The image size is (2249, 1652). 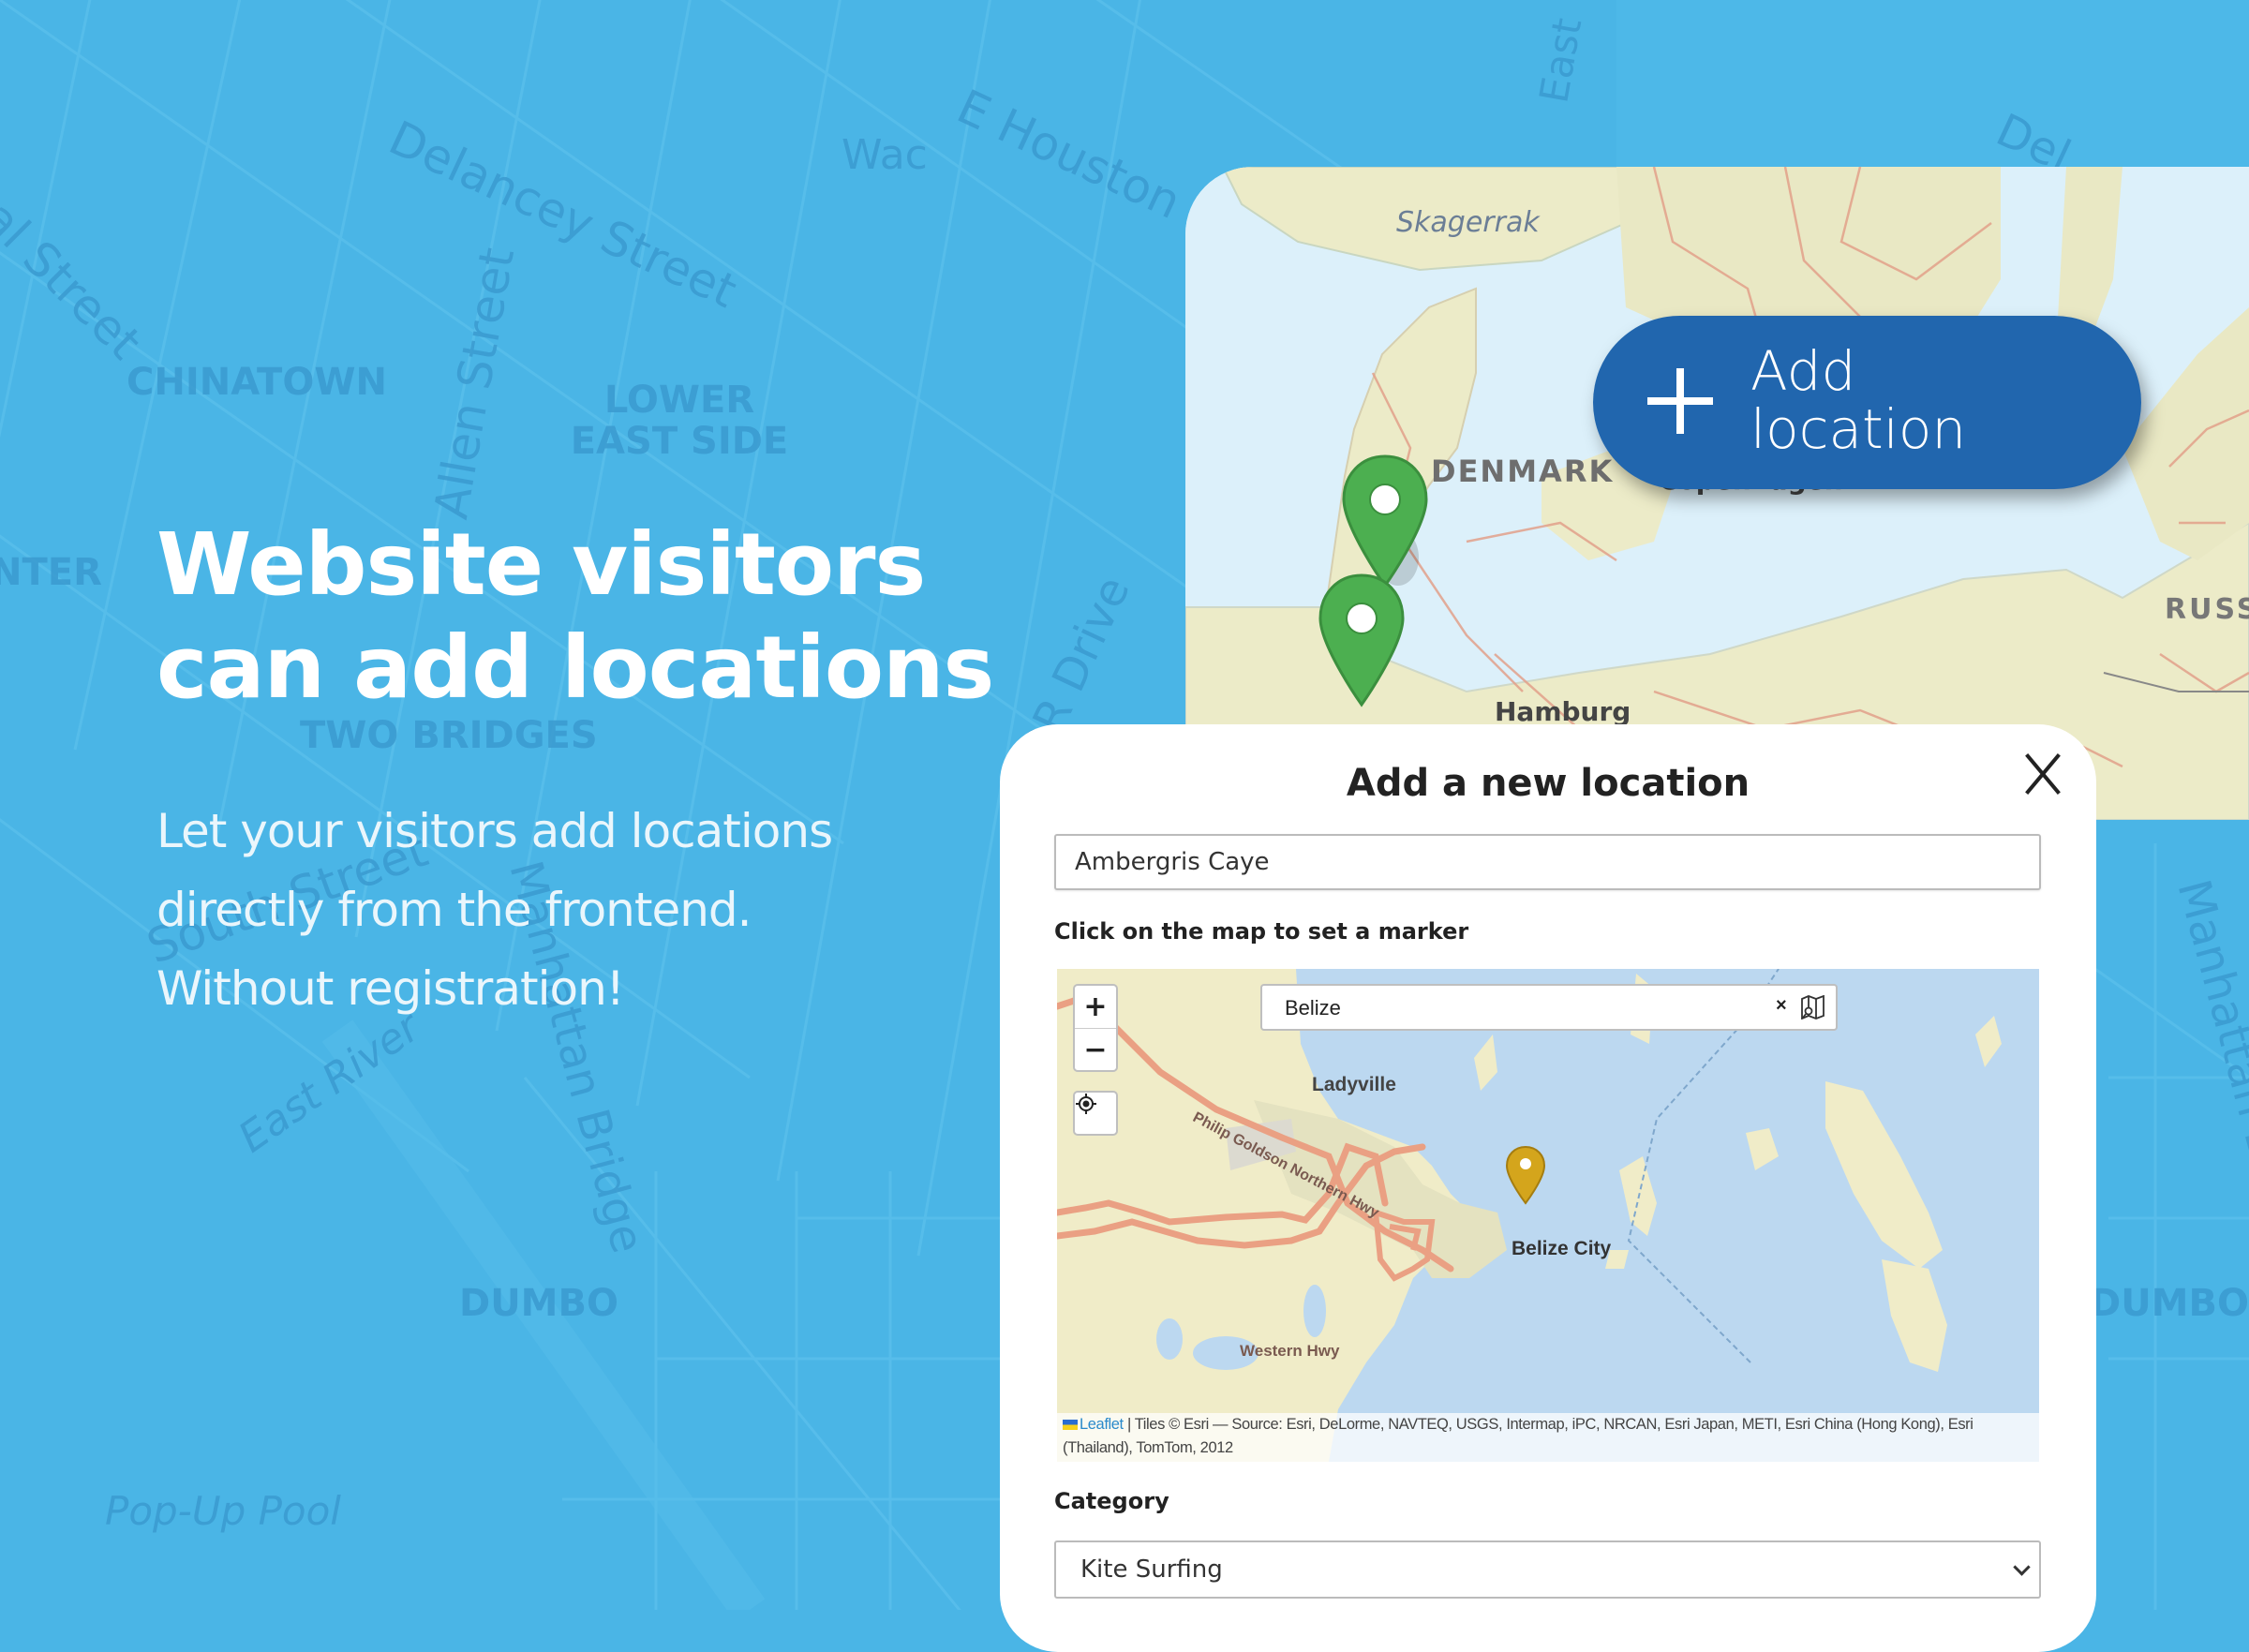 What do you see at coordinates (2042, 774) in the screenshot?
I see `close-icon` at bounding box center [2042, 774].